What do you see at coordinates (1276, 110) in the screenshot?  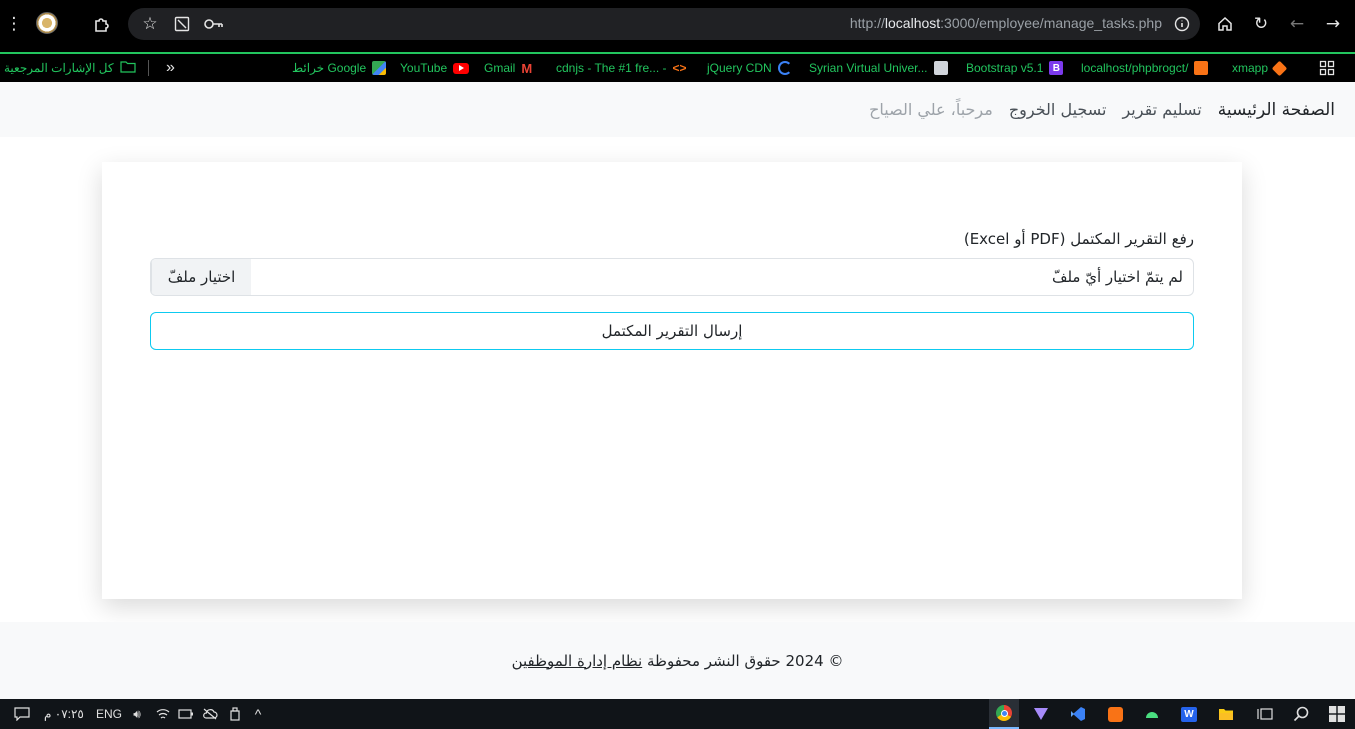 I see `nav-home-link: الصفحة الرئيسية` at bounding box center [1276, 110].